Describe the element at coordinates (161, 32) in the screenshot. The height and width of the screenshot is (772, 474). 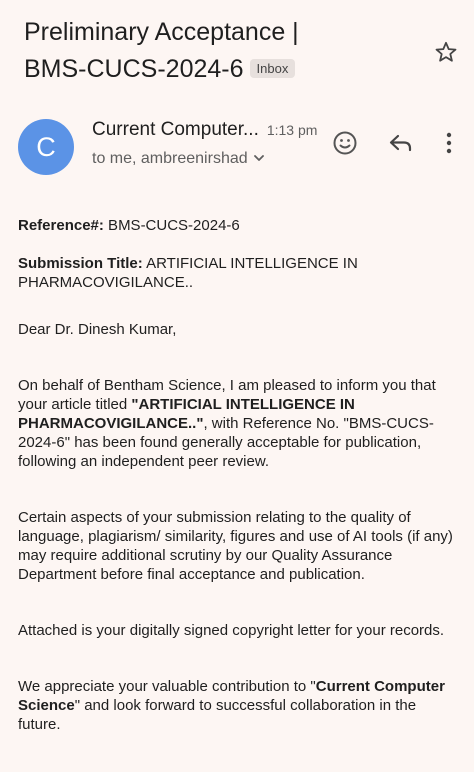
I see `subject-line-1: Preliminary Acceptance |` at that location.